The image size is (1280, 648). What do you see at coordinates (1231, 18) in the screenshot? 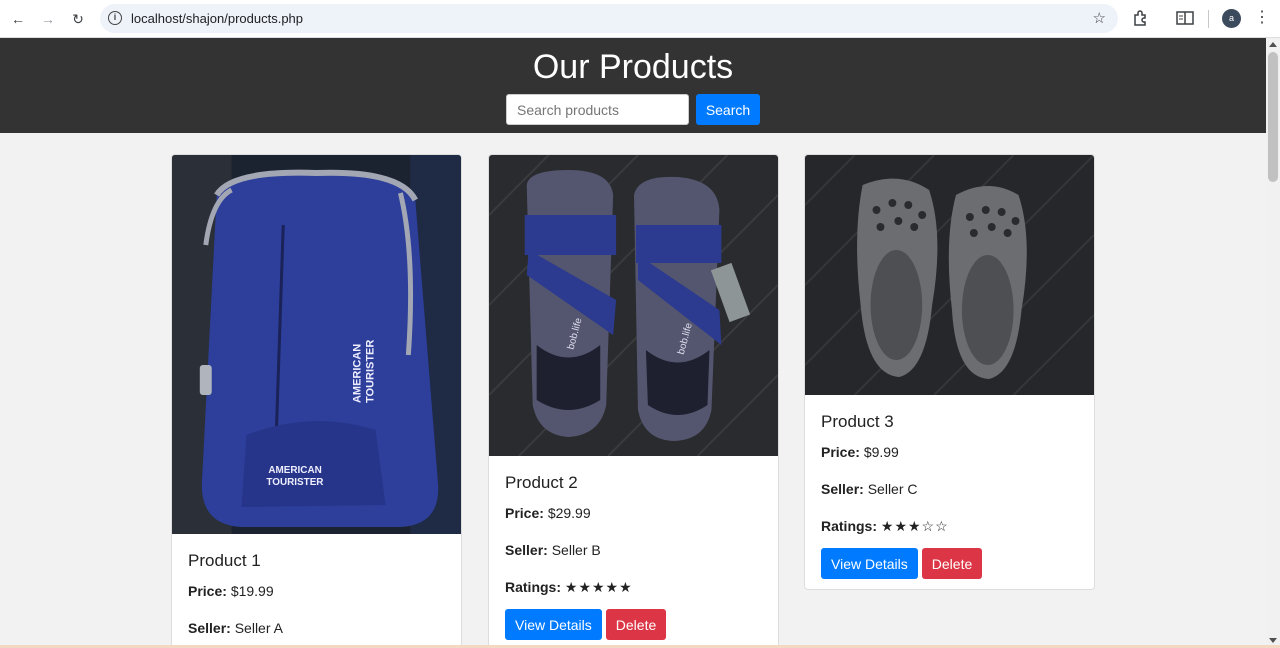
I see `profile-avatar: a` at bounding box center [1231, 18].